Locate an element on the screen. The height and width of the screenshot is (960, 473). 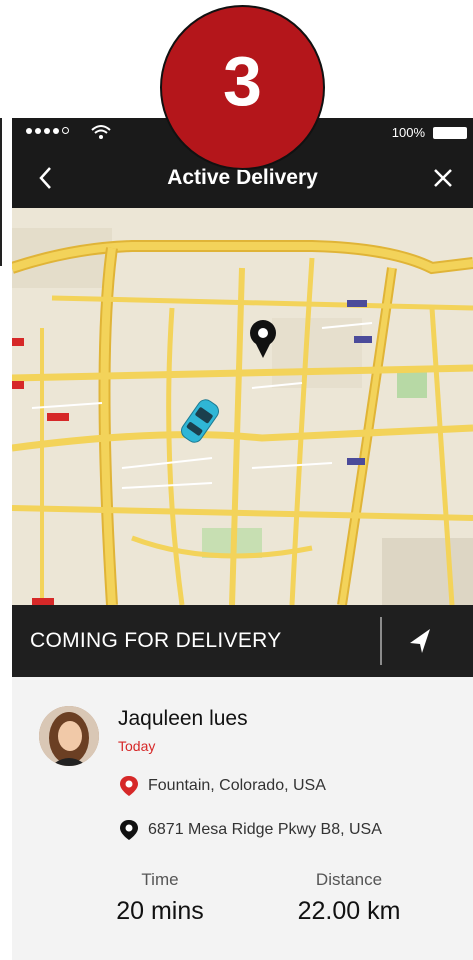
pickup-address: Fountain, Colorado, USA is located at coordinates (222, 786).